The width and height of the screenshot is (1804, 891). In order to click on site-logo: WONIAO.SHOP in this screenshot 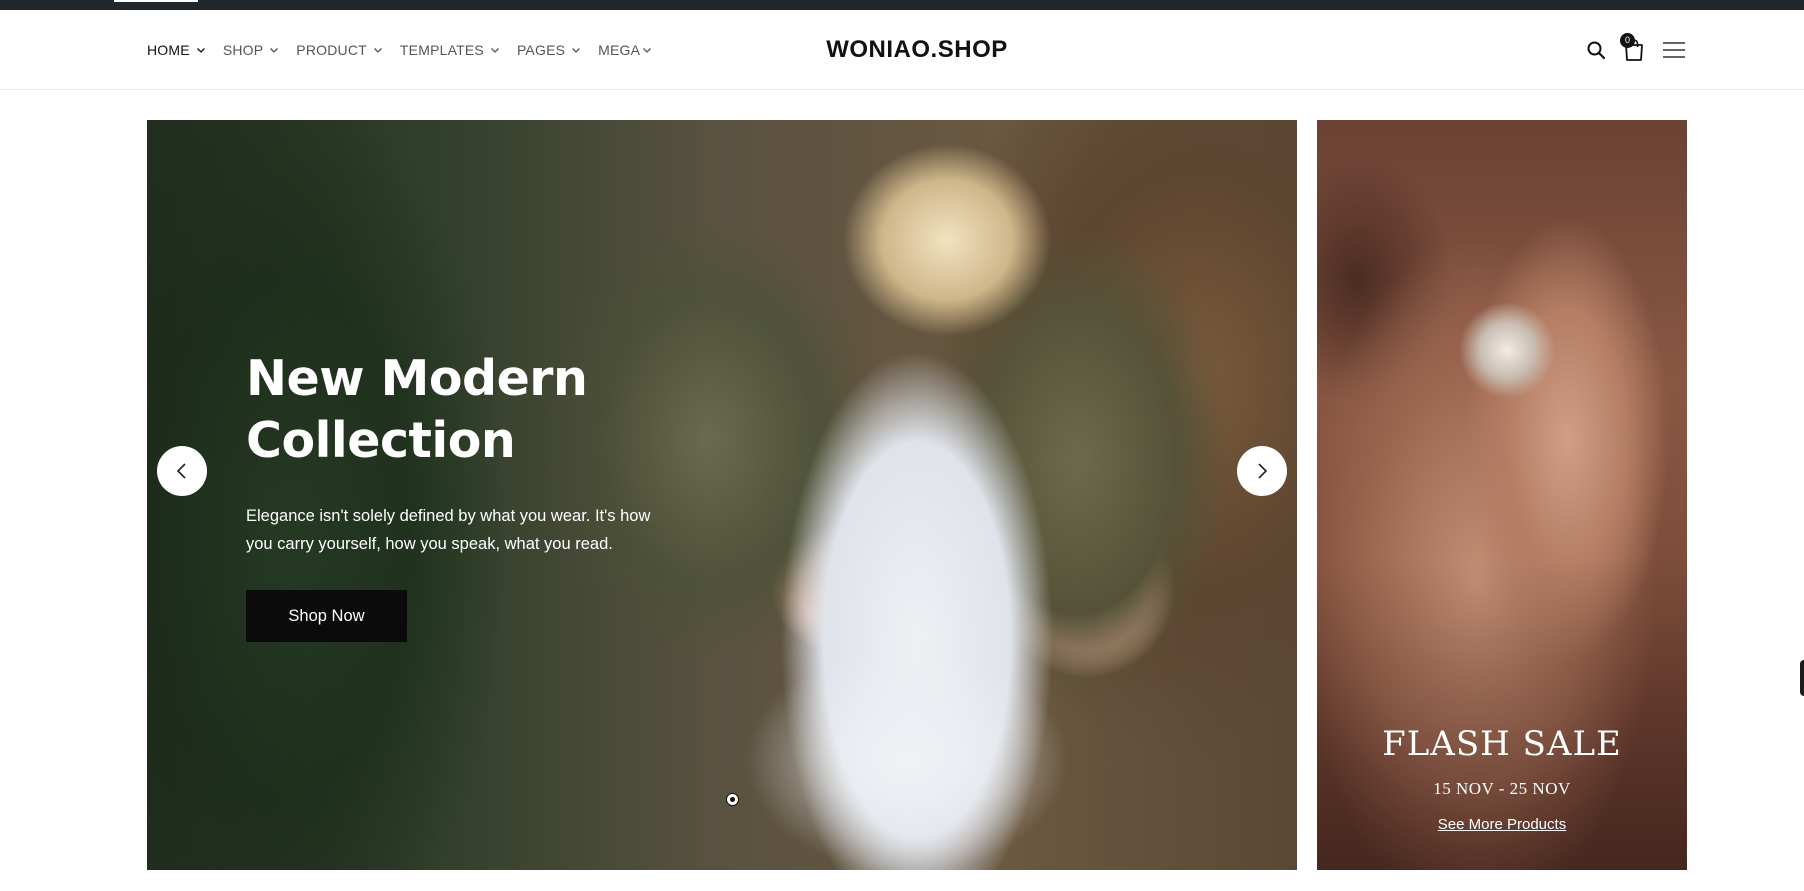, I will do `click(917, 50)`.